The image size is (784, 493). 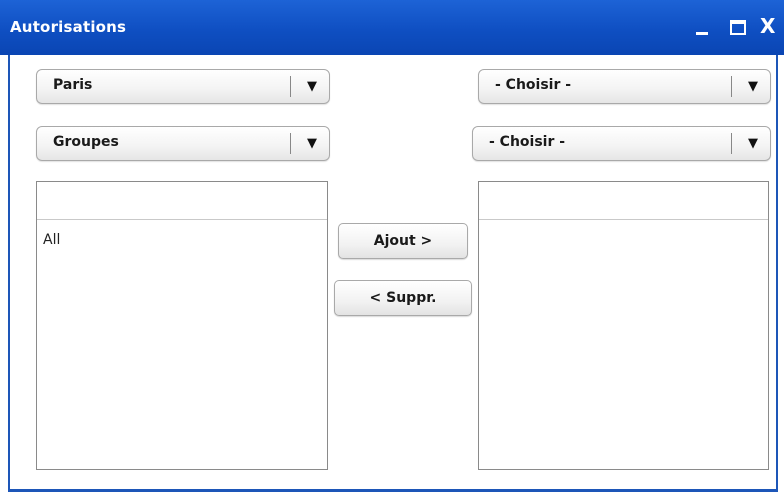 I want to click on type-select: Groupes ▼, so click(x=183, y=143).